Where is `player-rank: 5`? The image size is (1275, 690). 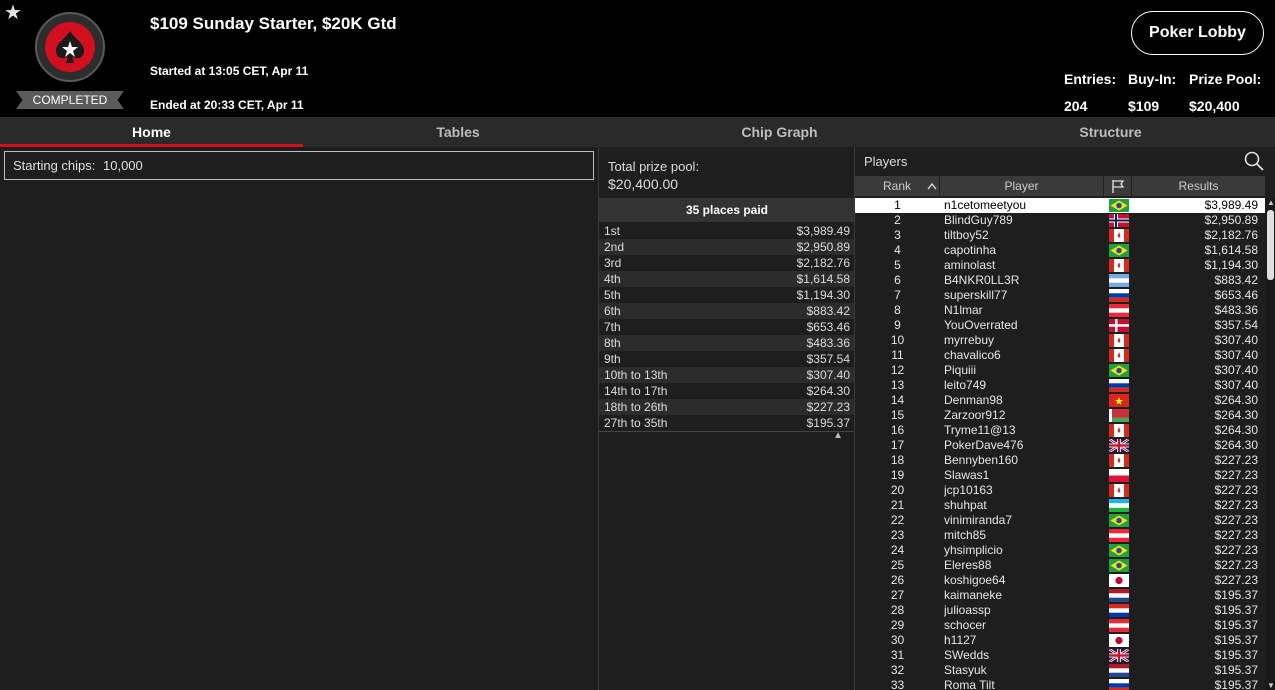
player-rank: 5 is located at coordinates (897, 265).